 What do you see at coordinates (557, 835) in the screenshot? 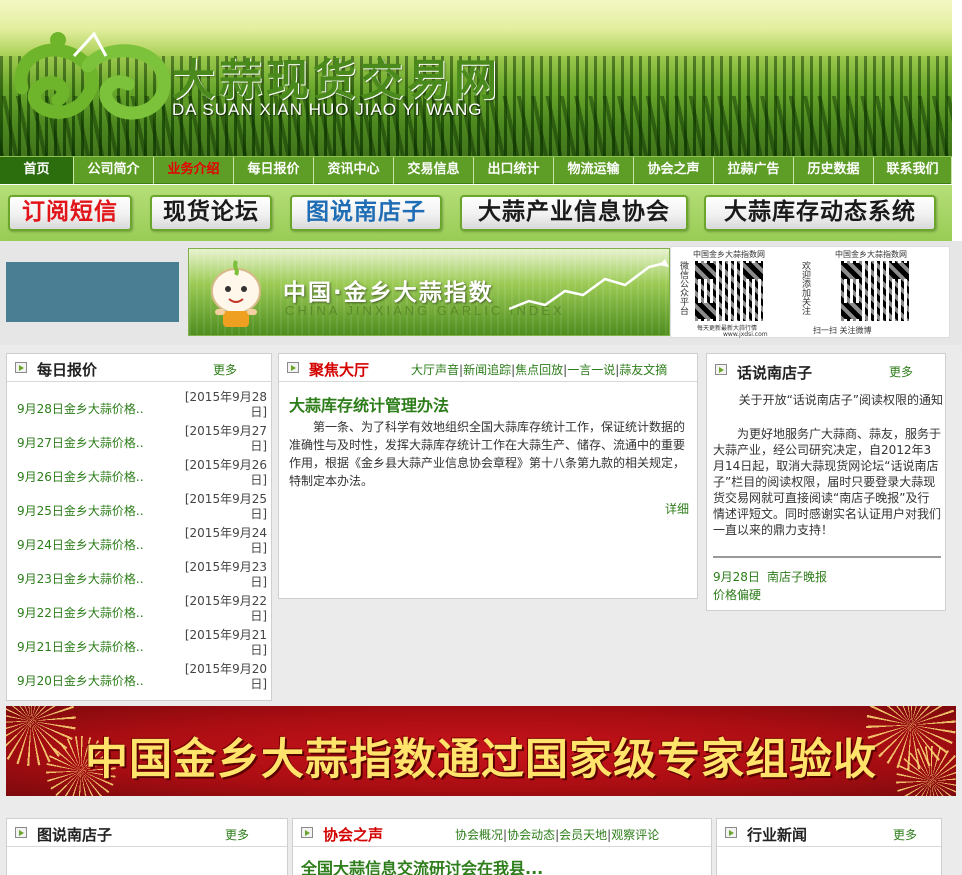
I see `assoc-tabs: 协会概况|协会动态|会员天地|观察评论` at bounding box center [557, 835].